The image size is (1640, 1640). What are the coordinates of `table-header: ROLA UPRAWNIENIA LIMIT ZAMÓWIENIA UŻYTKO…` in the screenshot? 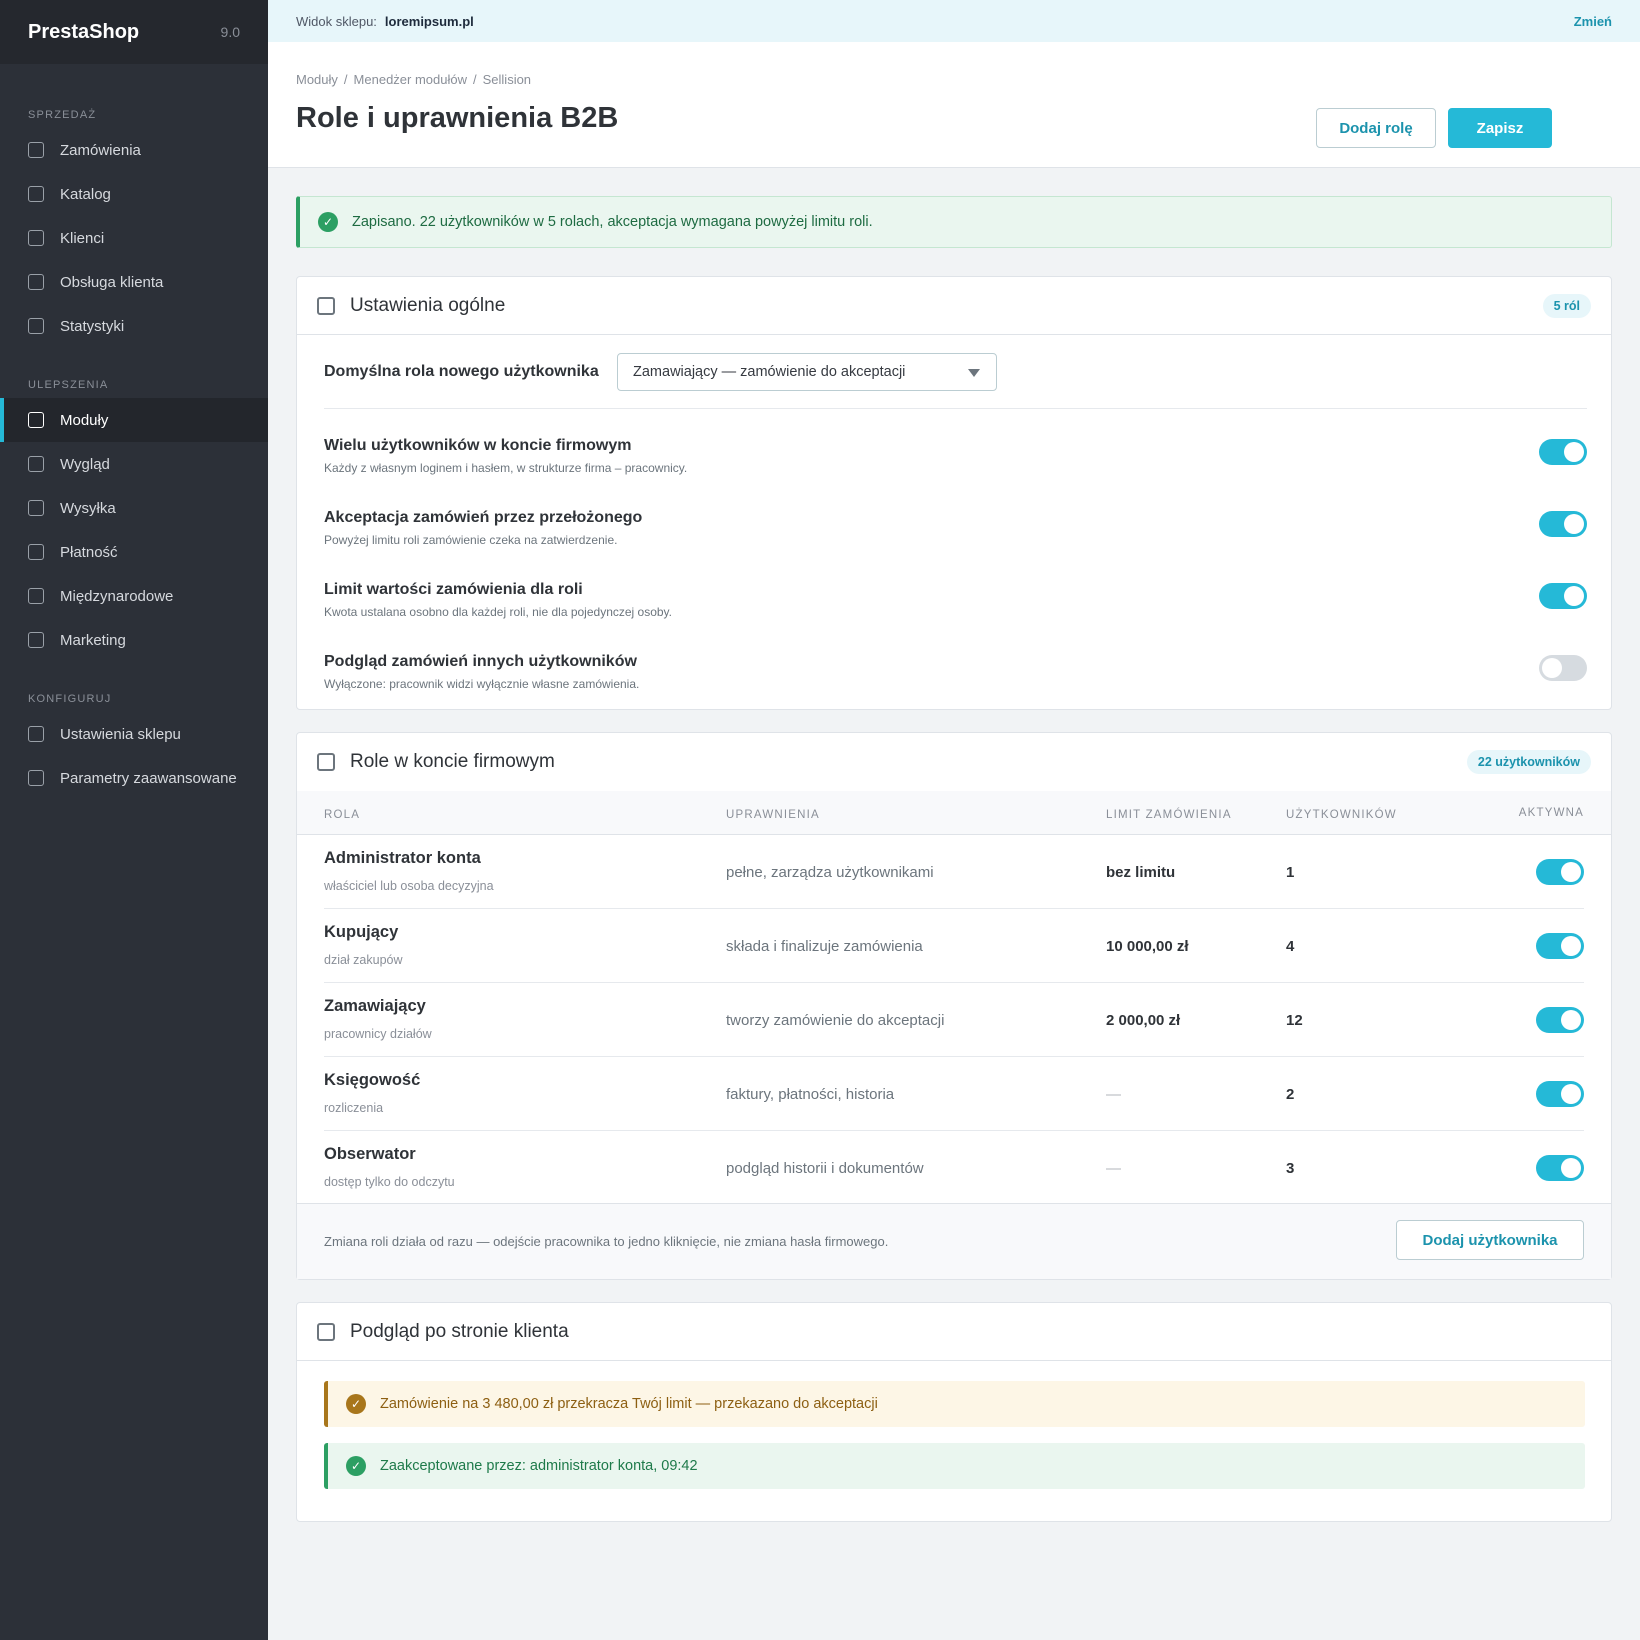 It's located at (954, 813).